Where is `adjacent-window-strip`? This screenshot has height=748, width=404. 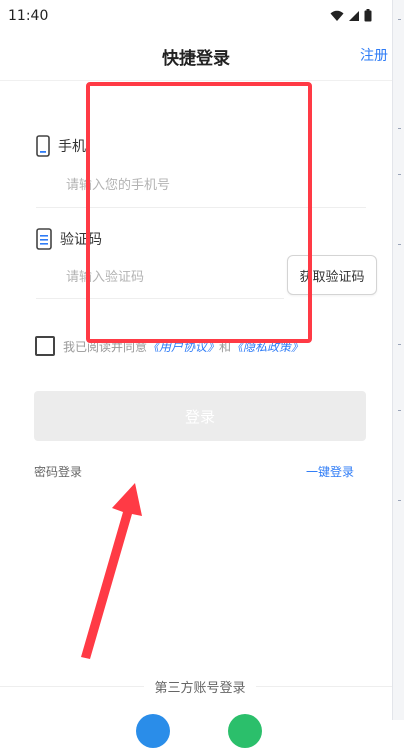
adjacent-window-strip is located at coordinates (398, 360).